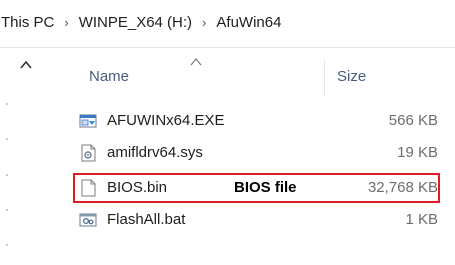  What do you see at coordinates (260, 220) in the screenshot?
I see `file-row-flashall-bat: FlashAll.bat 1 KB` at bounding box center [260, 220].